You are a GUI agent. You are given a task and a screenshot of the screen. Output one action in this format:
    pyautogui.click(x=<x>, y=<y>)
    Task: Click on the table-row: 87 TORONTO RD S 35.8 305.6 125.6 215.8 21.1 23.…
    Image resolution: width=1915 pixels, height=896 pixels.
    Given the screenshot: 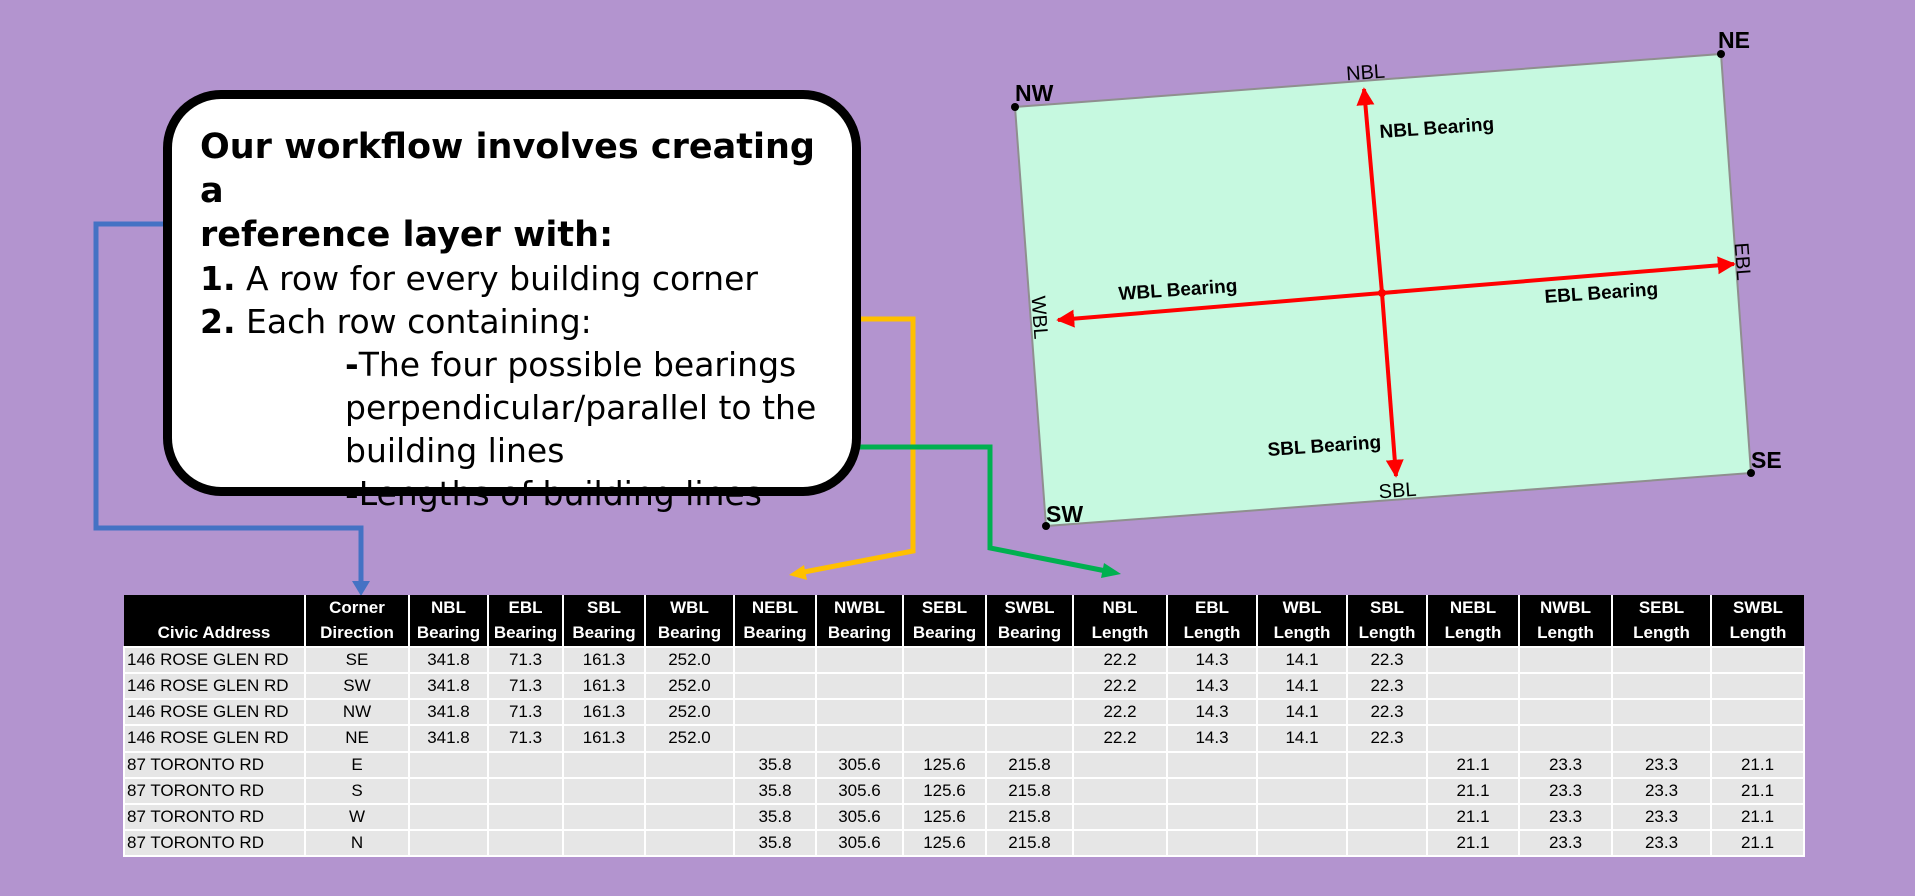 What is the action you would take?
    pyautogui.click(x=964, y=790)
    